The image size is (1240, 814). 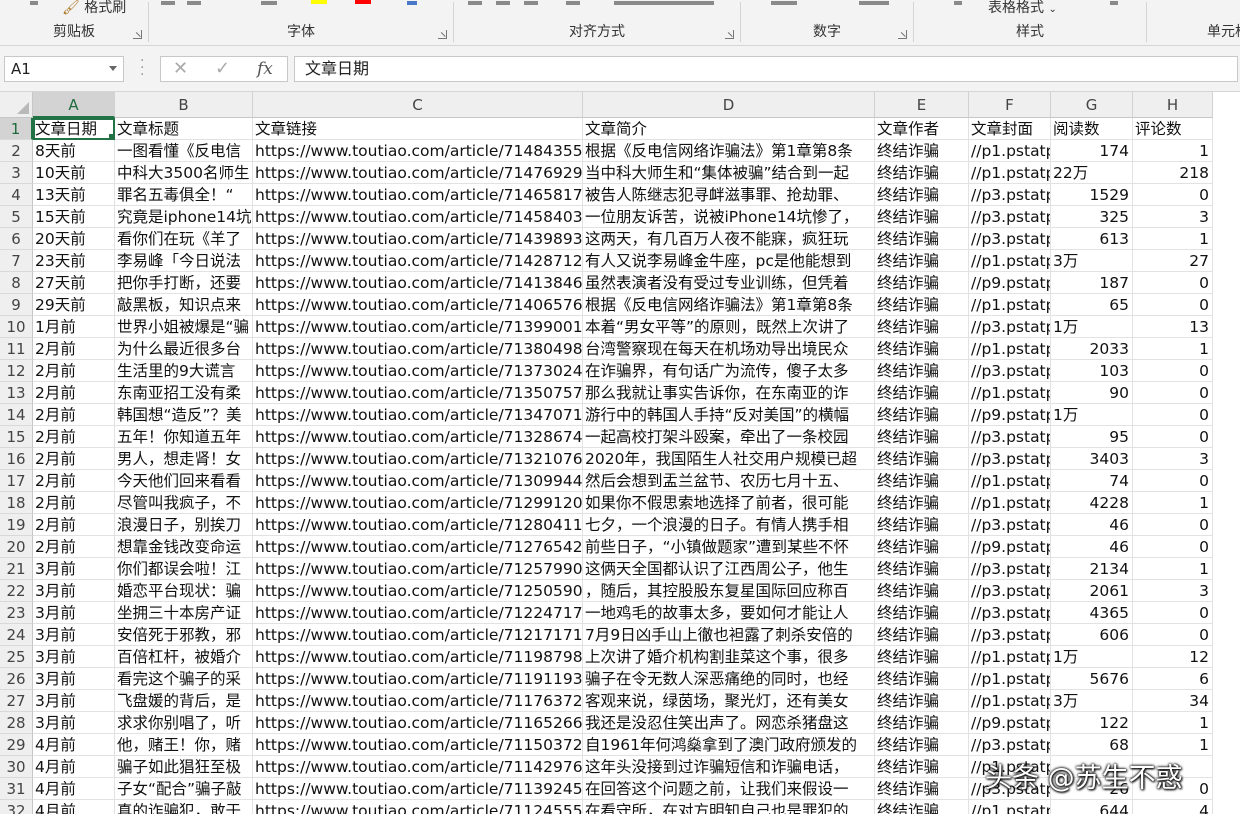 I want to click on row-header: 13, so click(x=16, y=393).